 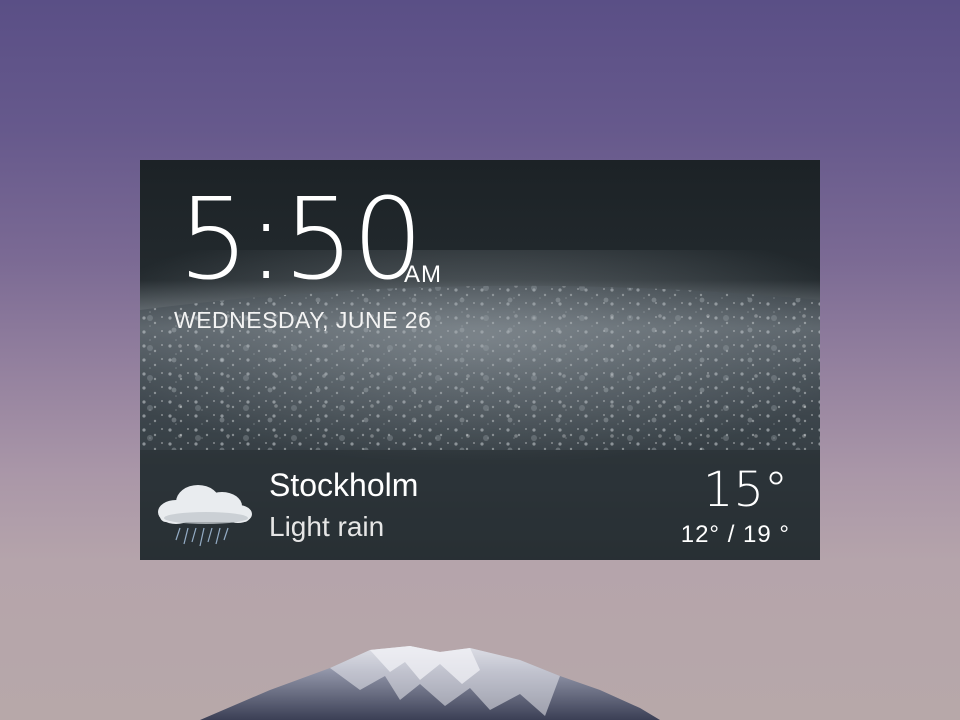 I want to click on clock-time: 5:50, so click(x=301, y=240).